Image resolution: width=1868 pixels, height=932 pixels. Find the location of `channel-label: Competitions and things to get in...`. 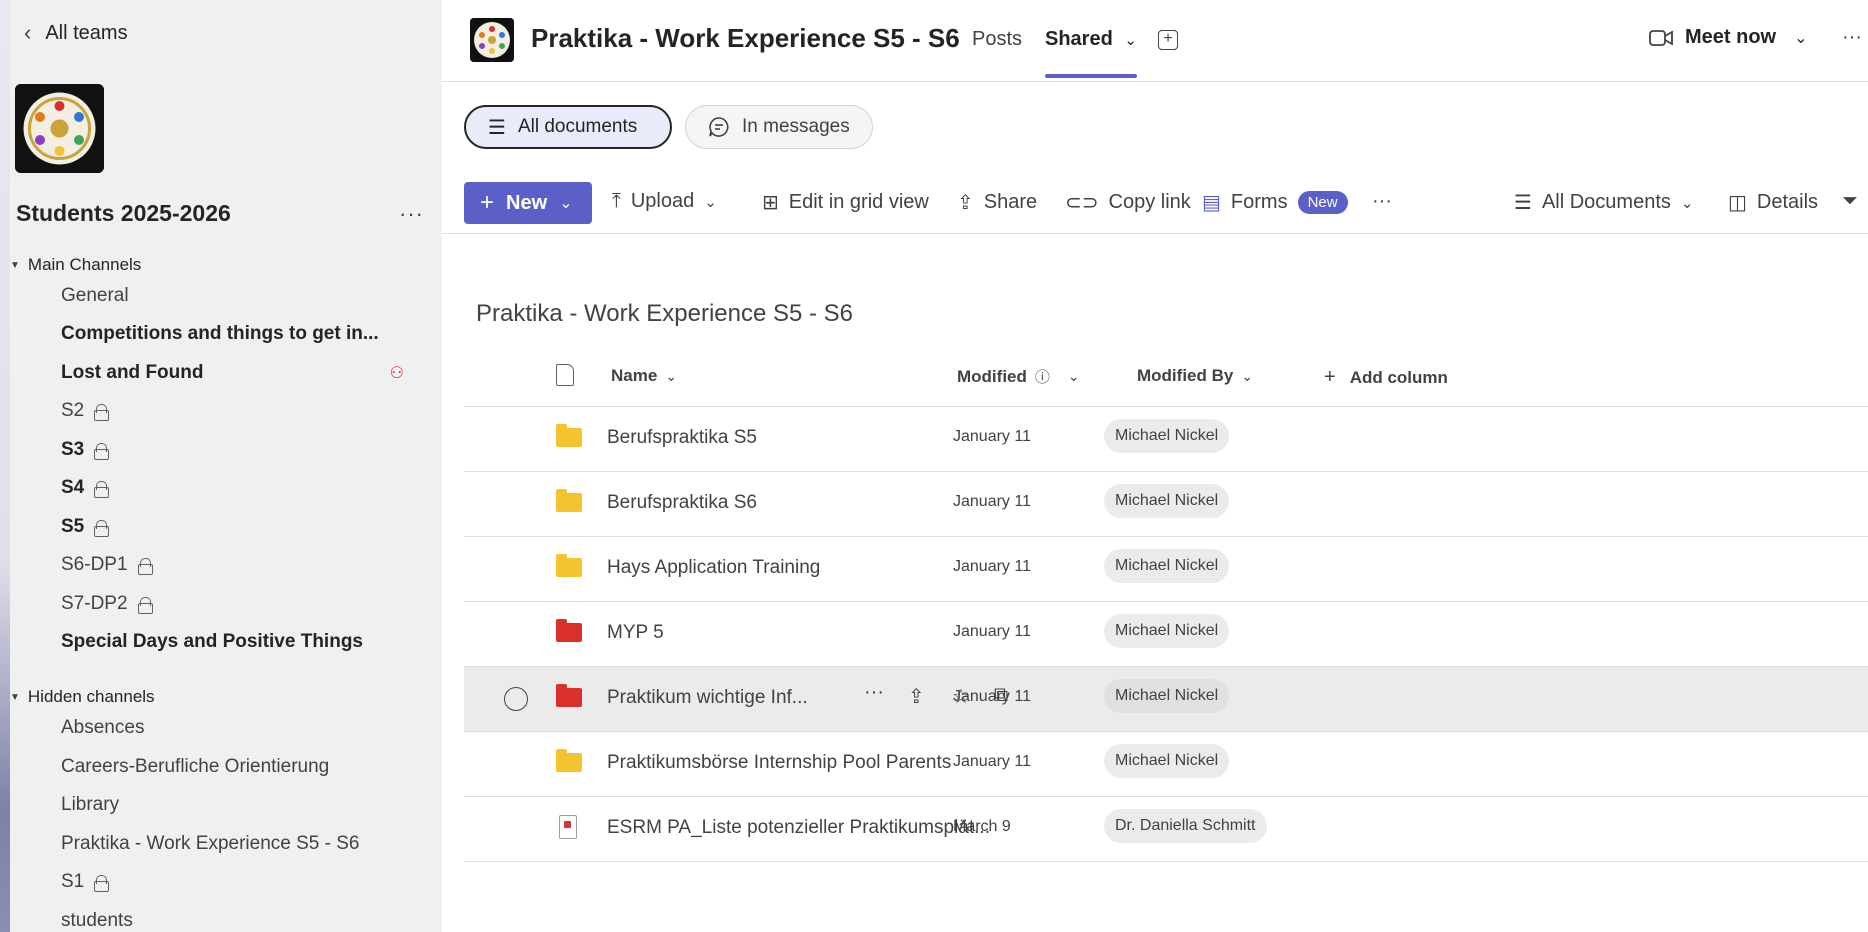

channel-label: Competitions and things to get in... is located at coordinates (220, 333).